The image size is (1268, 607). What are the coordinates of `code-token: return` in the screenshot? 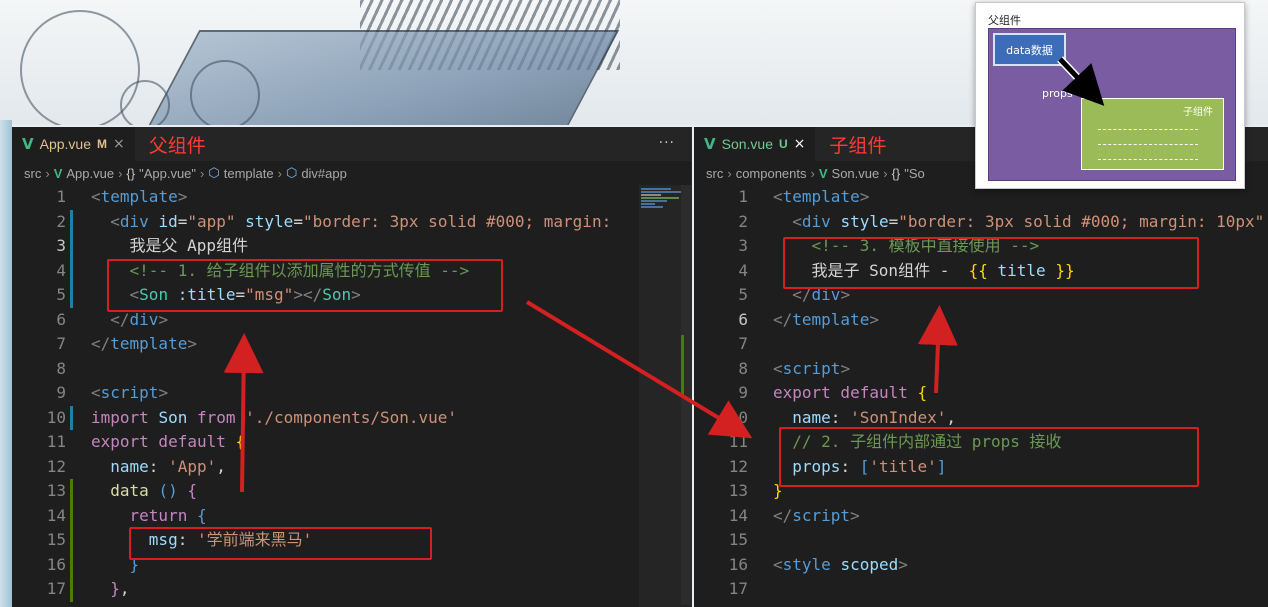 It's located at (163, 515).